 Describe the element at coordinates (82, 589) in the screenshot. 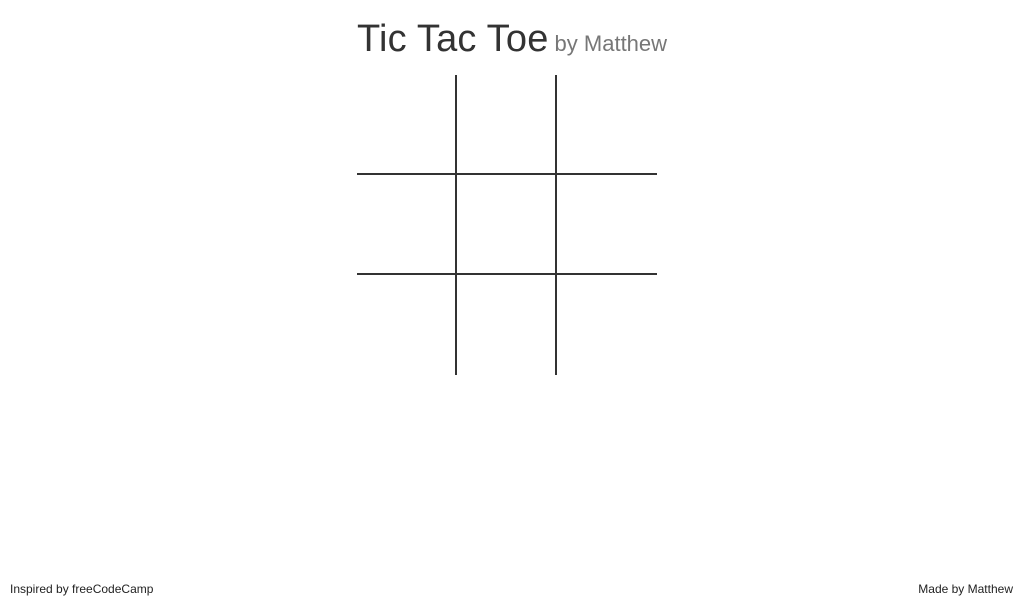

I see `footer-credit-inspired: Inspired by freeCodeCamp` at that location.